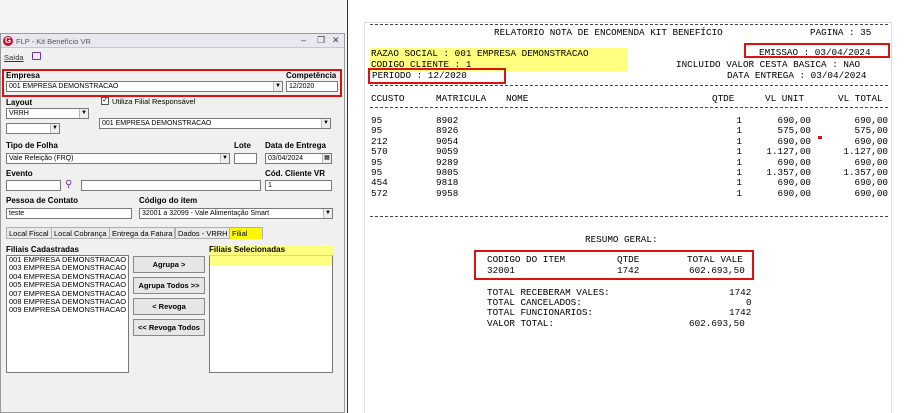  I want to click on tipo-folha-label: Tipo de Folha, so click(32, 145).